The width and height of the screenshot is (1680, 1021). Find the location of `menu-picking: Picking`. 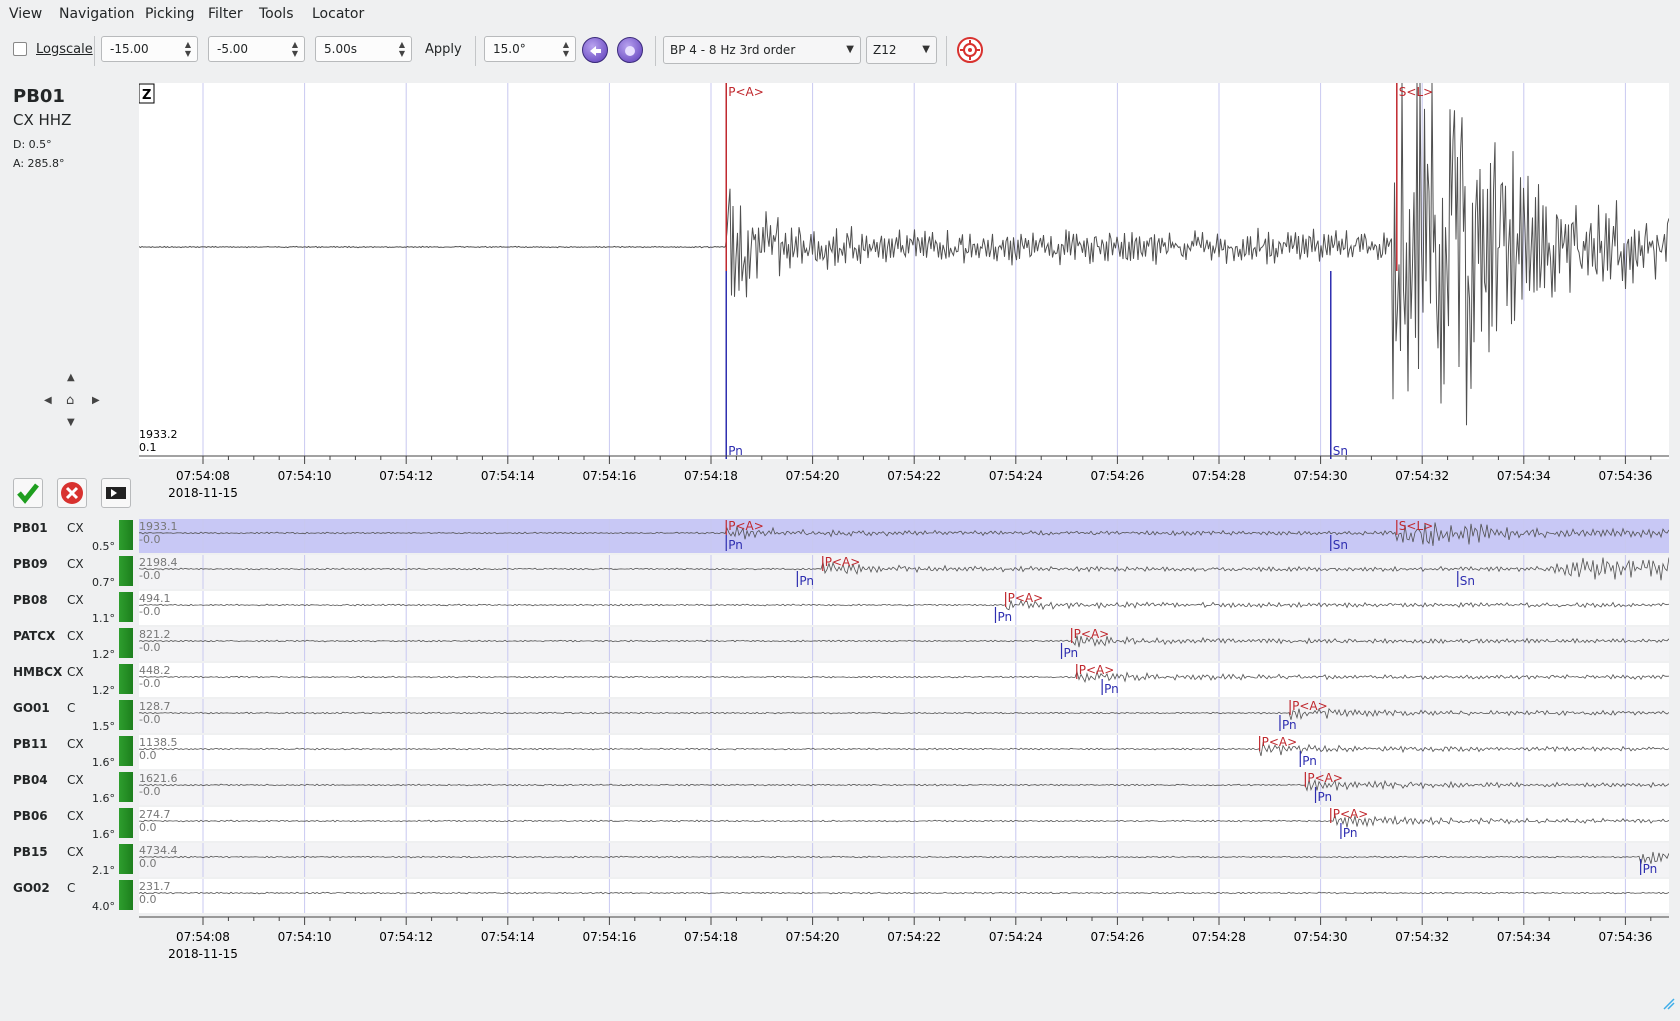

menu-picking: Picking is located at coordinates (169, 14).